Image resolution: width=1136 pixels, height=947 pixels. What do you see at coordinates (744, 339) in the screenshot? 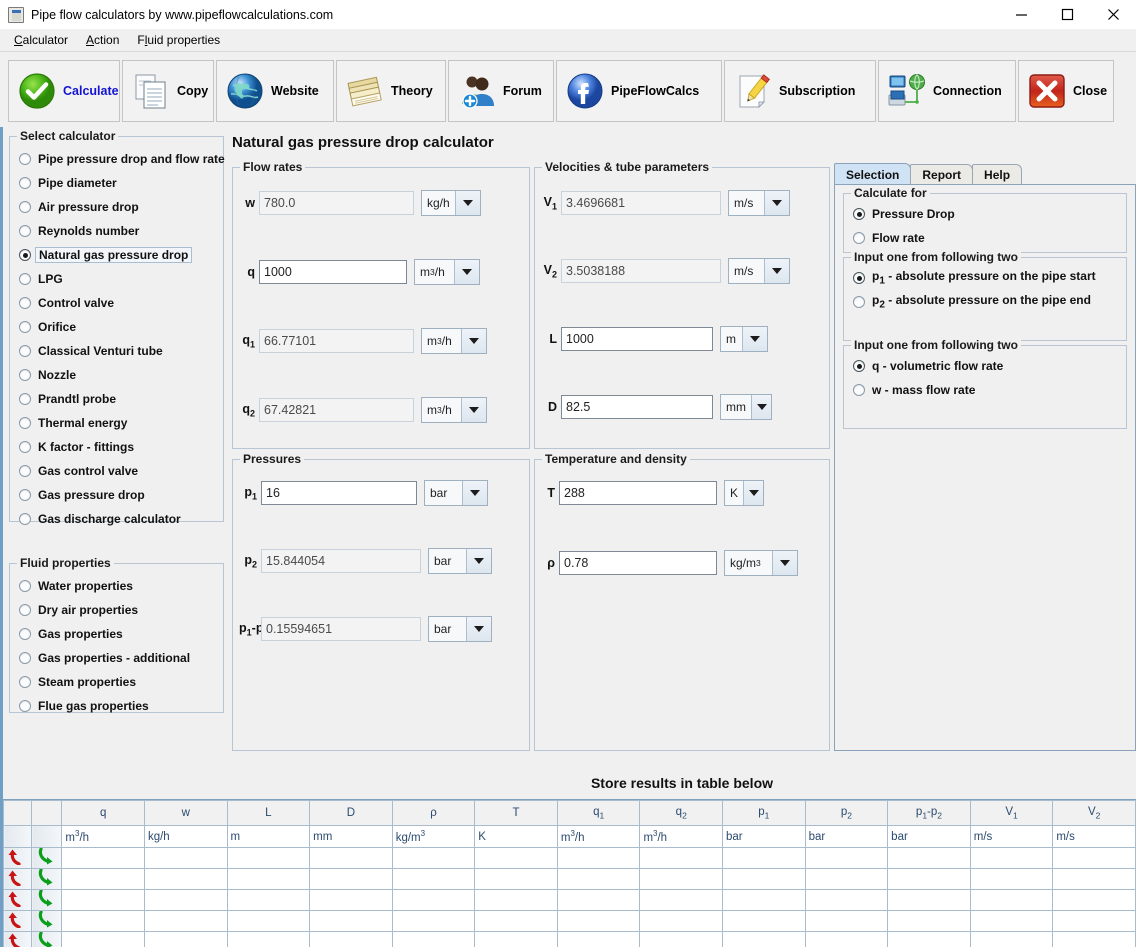
I see `unit-dropdown-l: m` at bounding box center [744, 339].